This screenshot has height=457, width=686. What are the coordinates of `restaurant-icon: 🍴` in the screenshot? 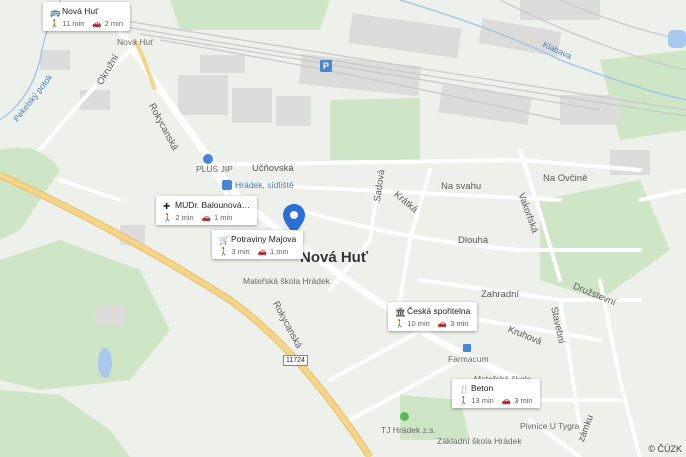 It's located at (464, 389).